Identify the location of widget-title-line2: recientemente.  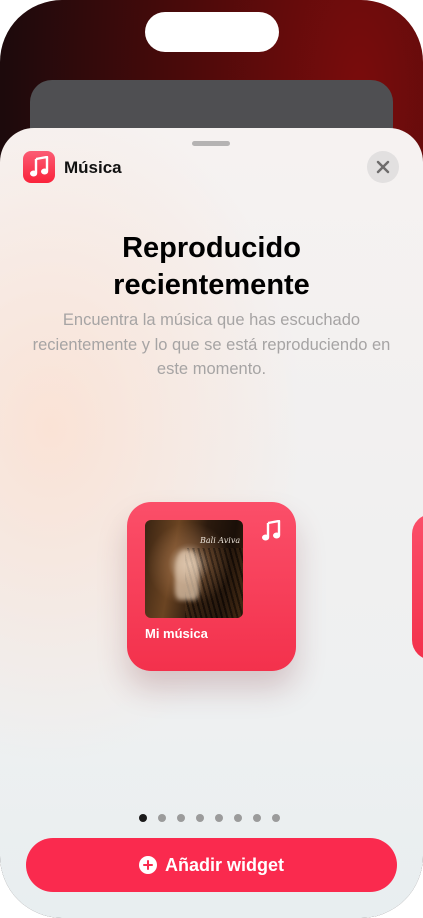
(211, 285).